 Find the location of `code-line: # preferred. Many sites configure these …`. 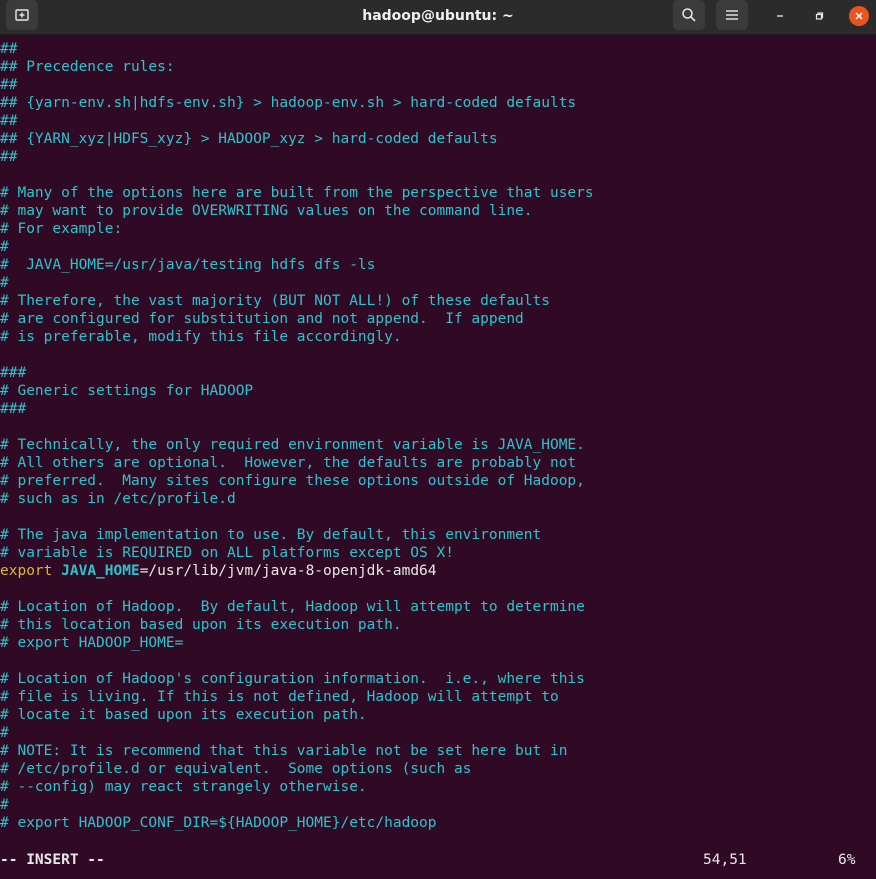

code-line: # preferred. Many sites configure these … is located at coordinates (292, 481).